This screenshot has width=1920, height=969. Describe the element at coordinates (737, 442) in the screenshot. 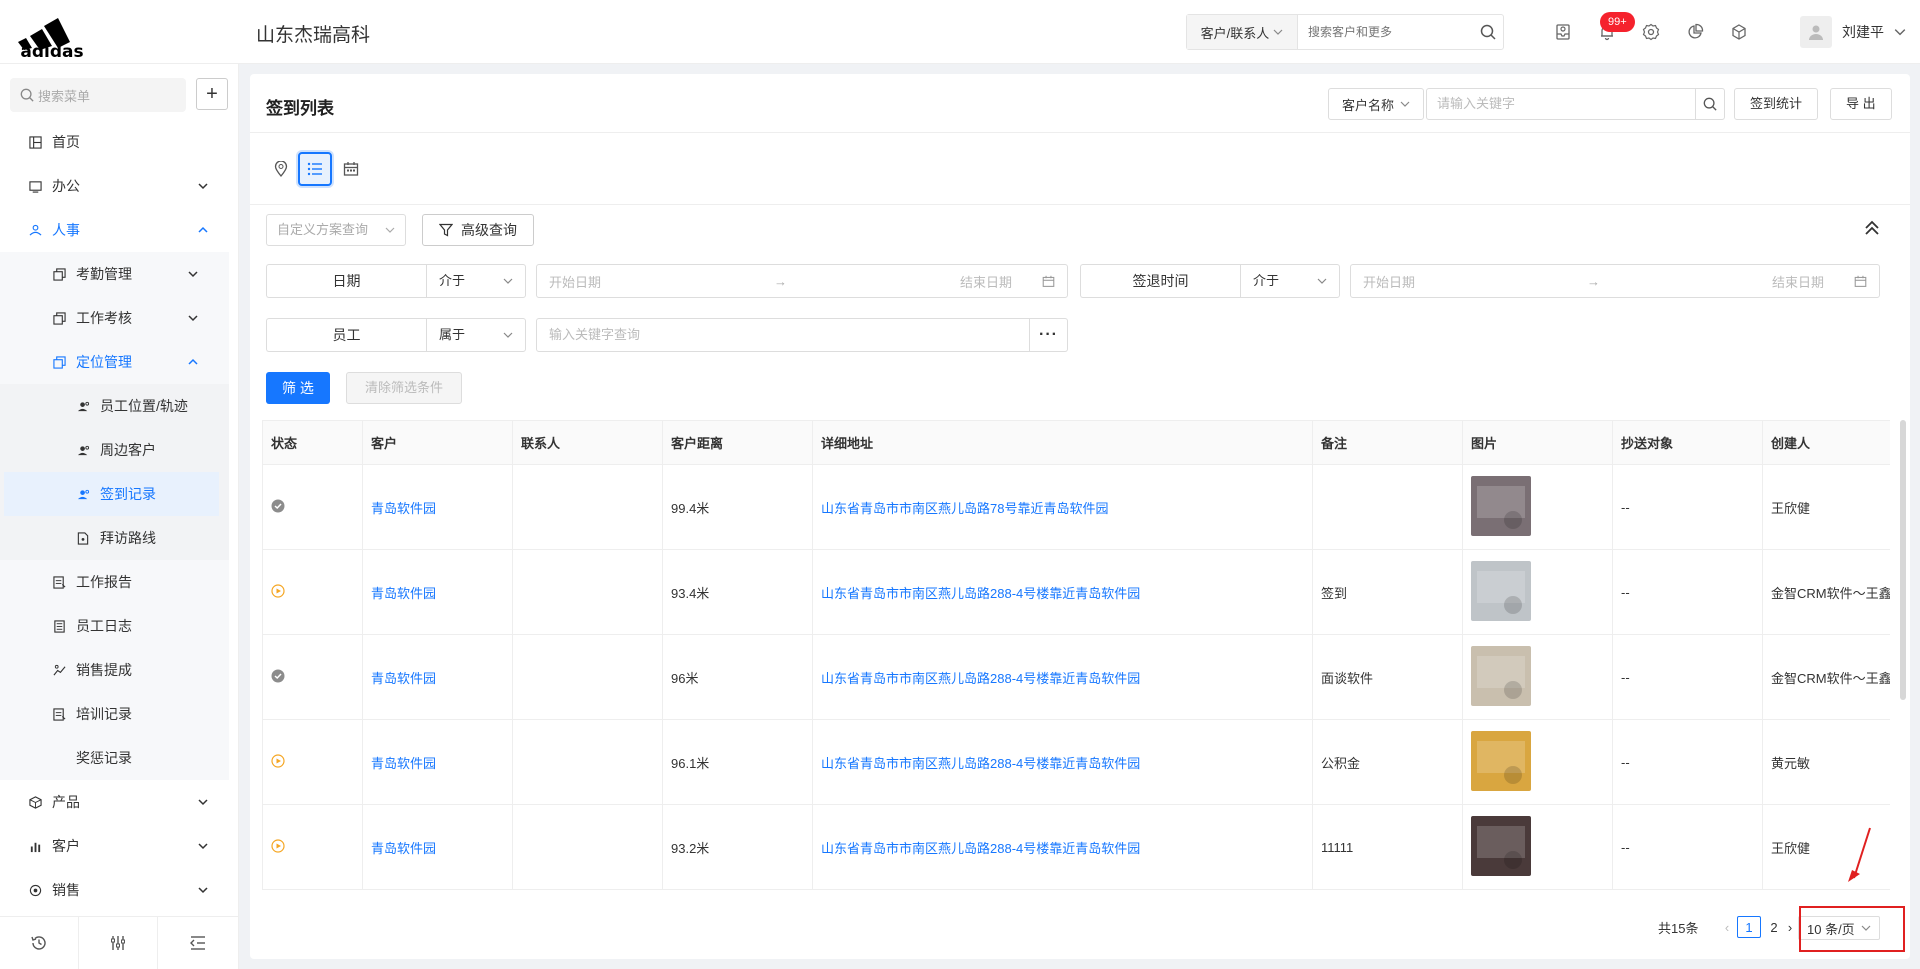

I see `column-header: 客户距离` at that location.